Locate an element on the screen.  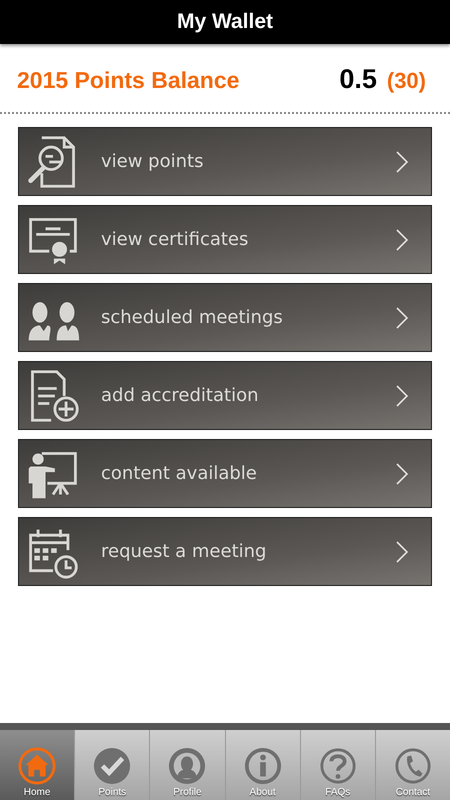
window-title: My Wallet is located at coordinates (225, 22).